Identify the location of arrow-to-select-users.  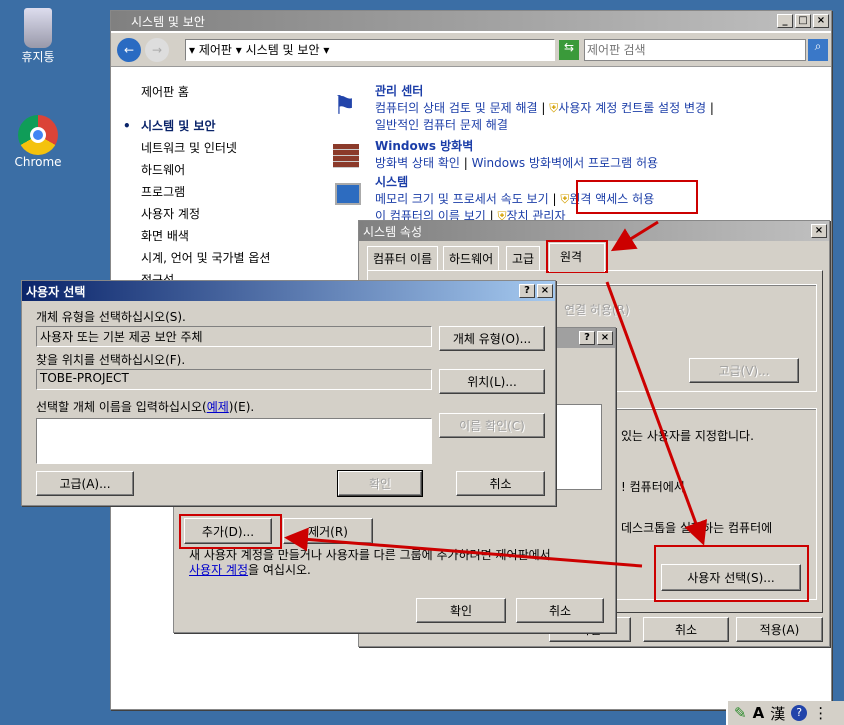
(656, 413).